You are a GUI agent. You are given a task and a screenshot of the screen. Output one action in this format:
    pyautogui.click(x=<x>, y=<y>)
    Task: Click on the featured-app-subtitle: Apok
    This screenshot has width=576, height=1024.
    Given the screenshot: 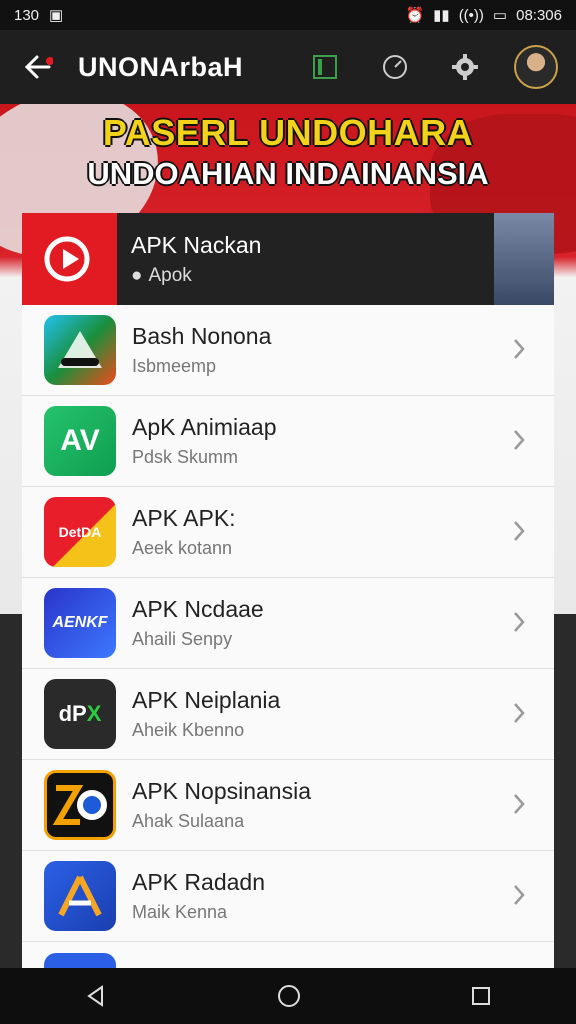 What is the action you would take?
    pyautogui.click(x=170, y=275)
    